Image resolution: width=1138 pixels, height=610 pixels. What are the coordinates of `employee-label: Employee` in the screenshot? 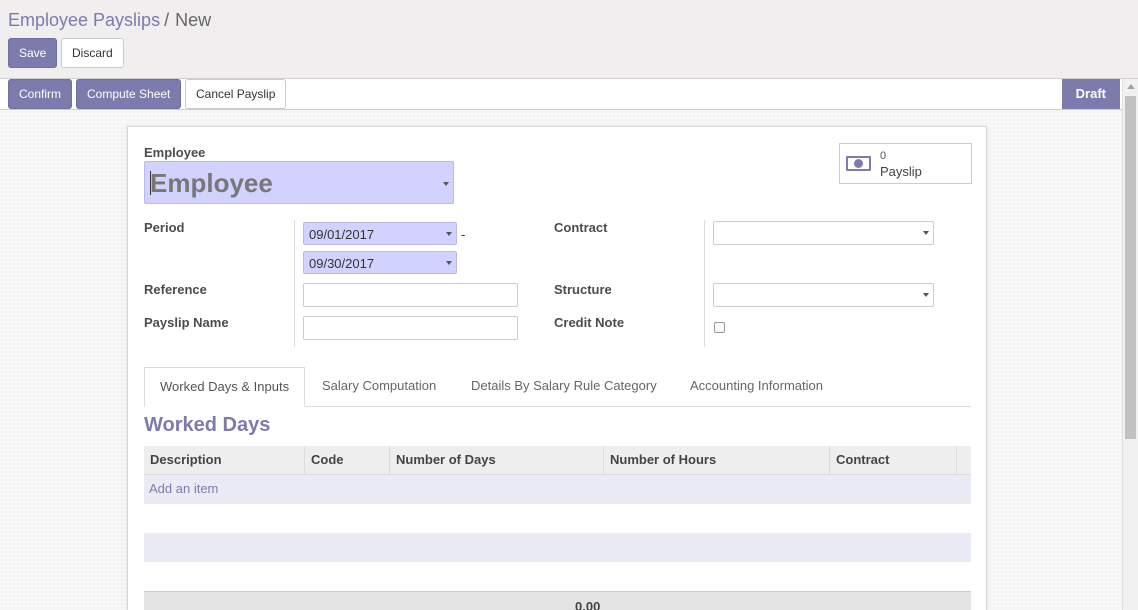 It's located at (175, 152).